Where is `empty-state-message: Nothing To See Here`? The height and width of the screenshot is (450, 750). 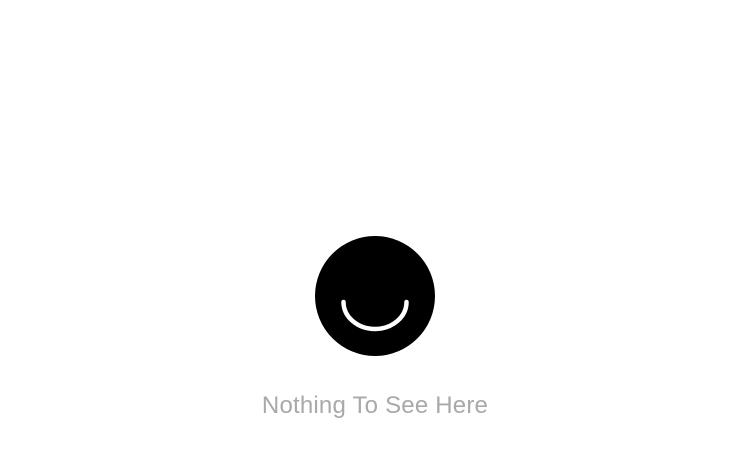
empty-state-message: Nothing To See Here is located at coordinates (375, 405).